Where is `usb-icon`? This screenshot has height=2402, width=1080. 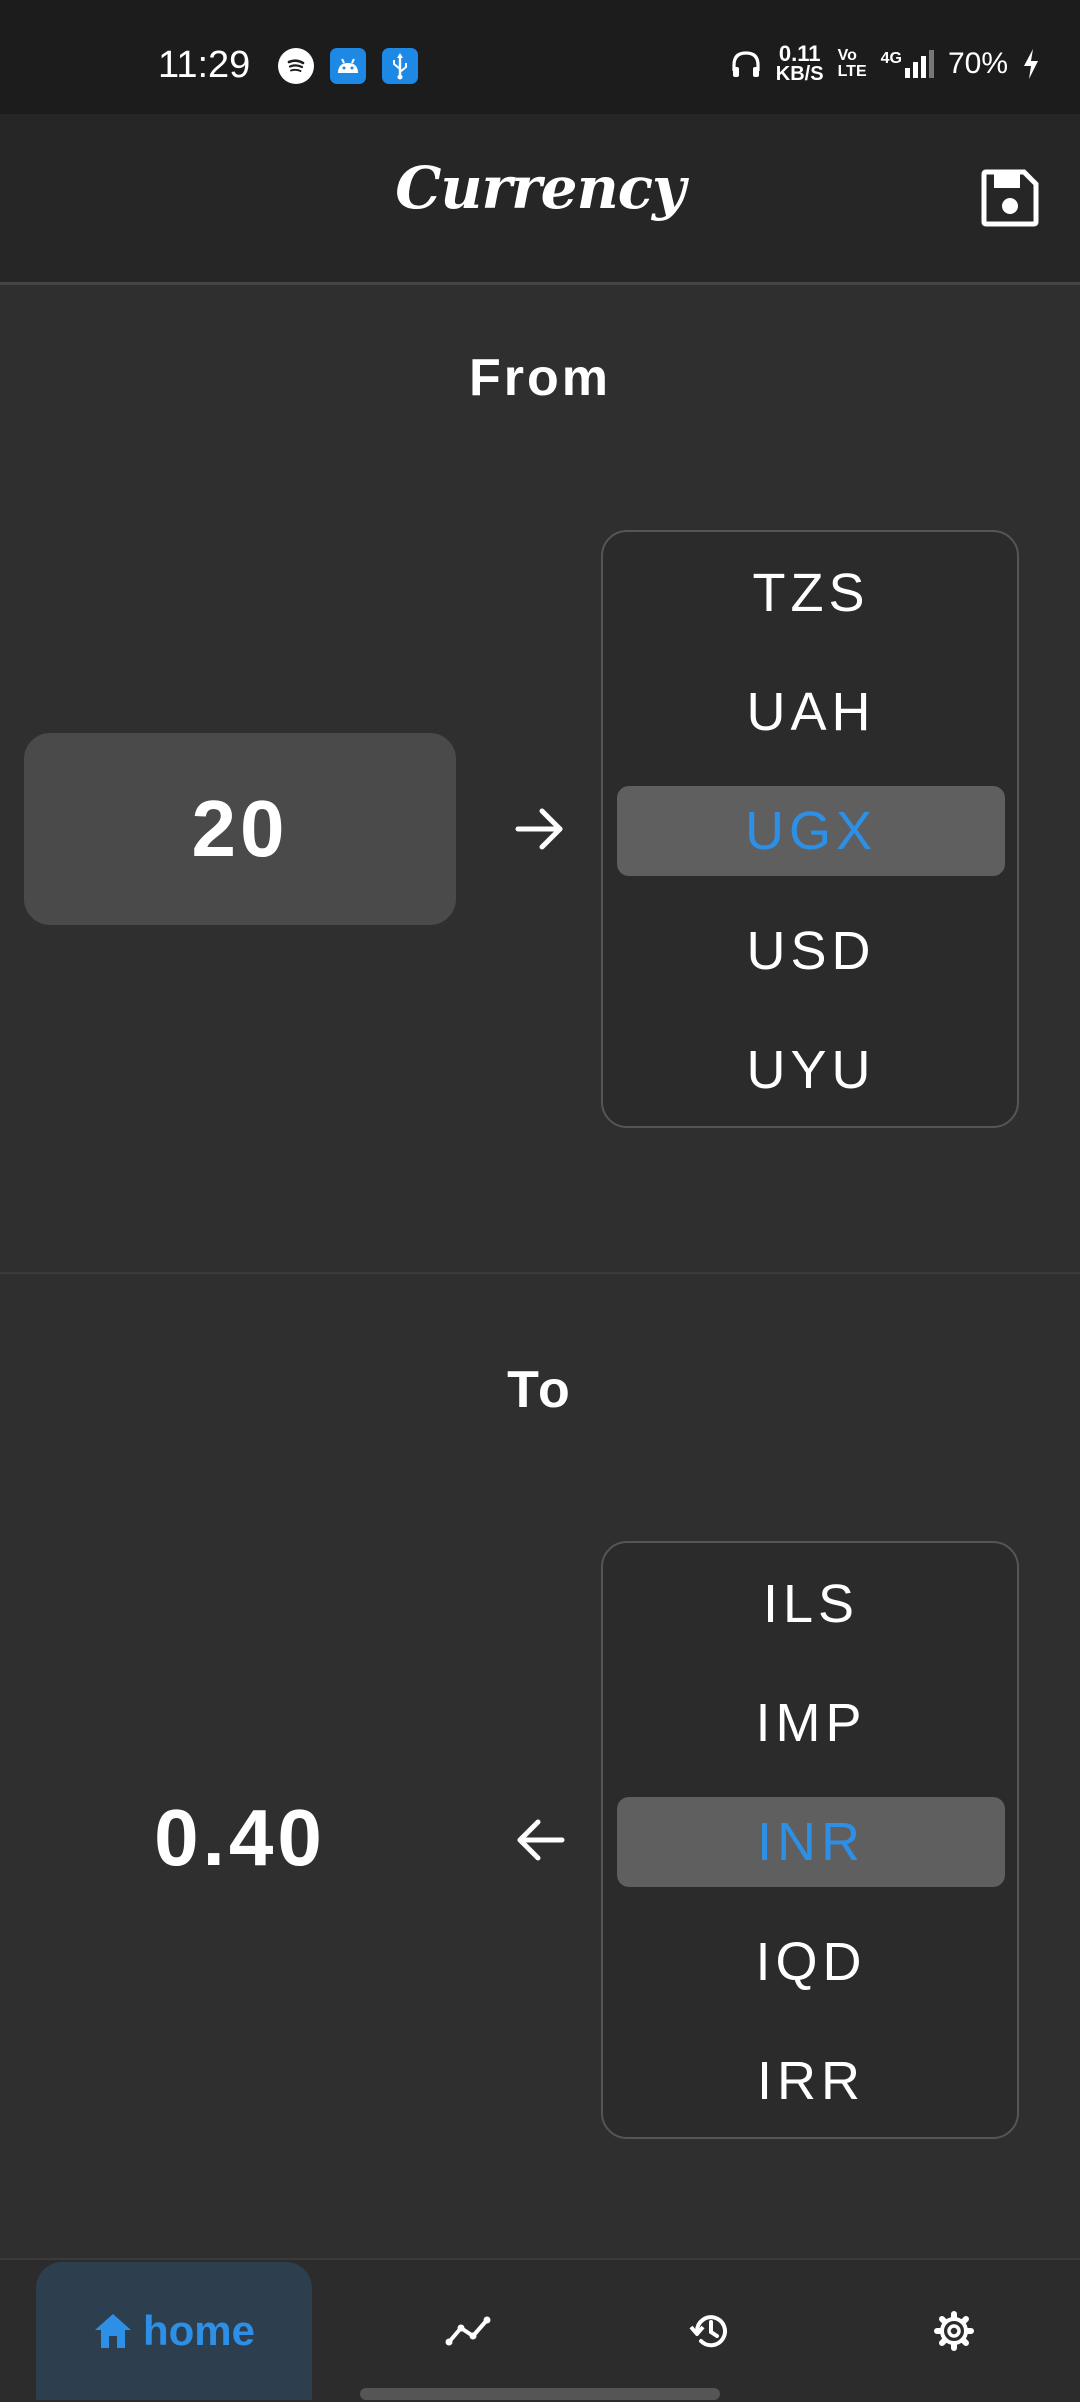
usb-icon is located at coordinates (400, 66).